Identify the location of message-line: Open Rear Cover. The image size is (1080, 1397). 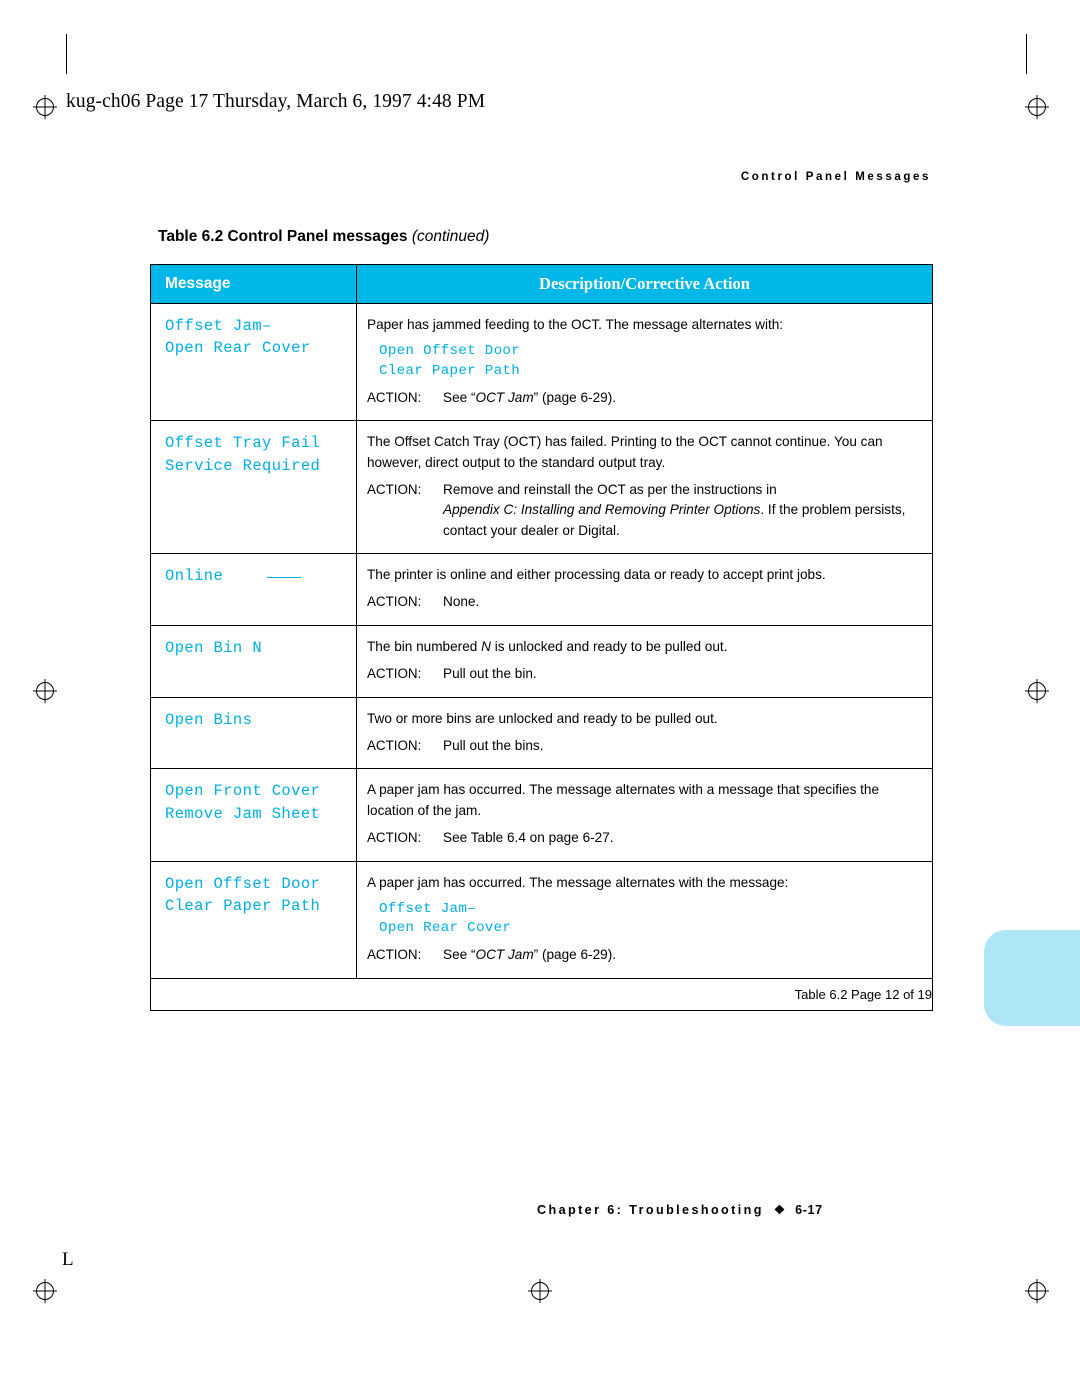
(238, 348).